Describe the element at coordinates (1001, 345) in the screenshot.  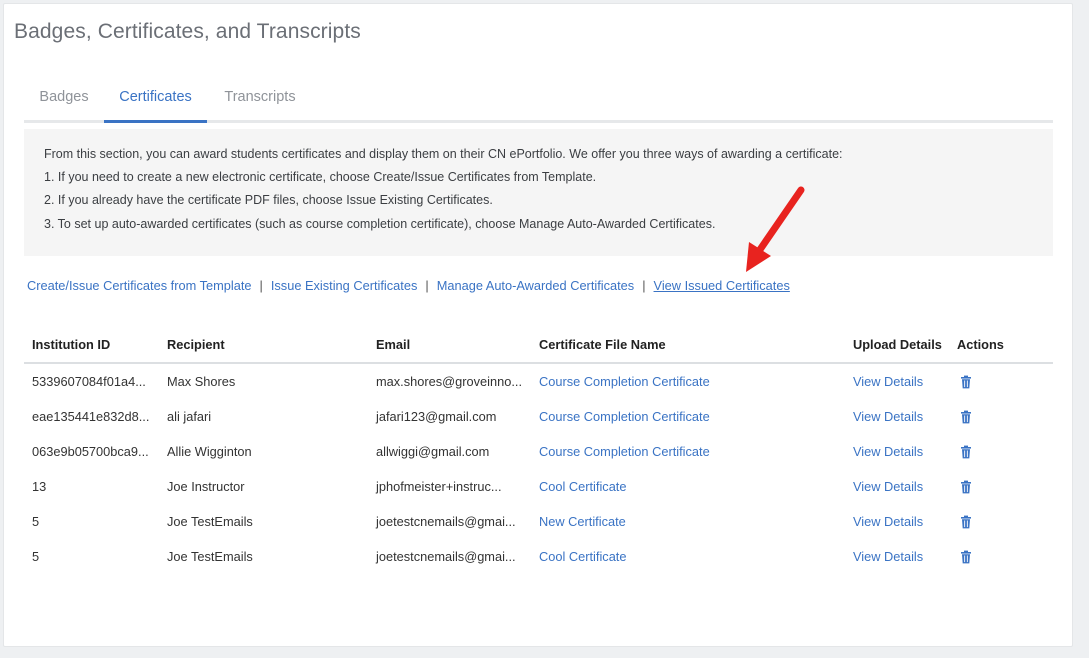
I see `col-actions: Actions` at that location.